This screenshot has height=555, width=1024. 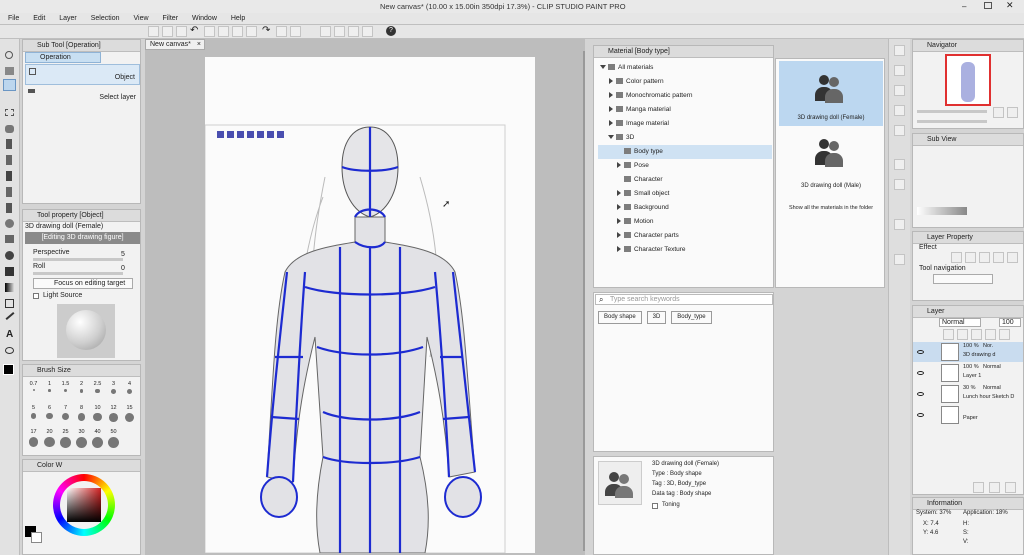 What do you see at coordinates (9, 303) in the screenshot?
I see `figure-tool-icon` at bounding box center [9, 303].